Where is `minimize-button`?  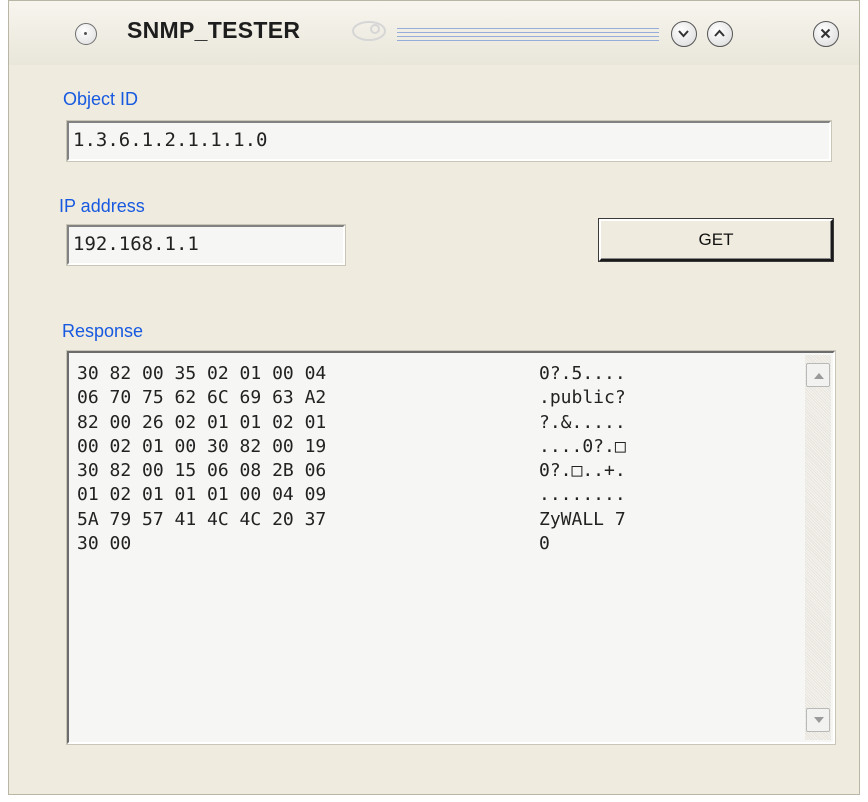
minimize-button is located at coordinates (684, 34).